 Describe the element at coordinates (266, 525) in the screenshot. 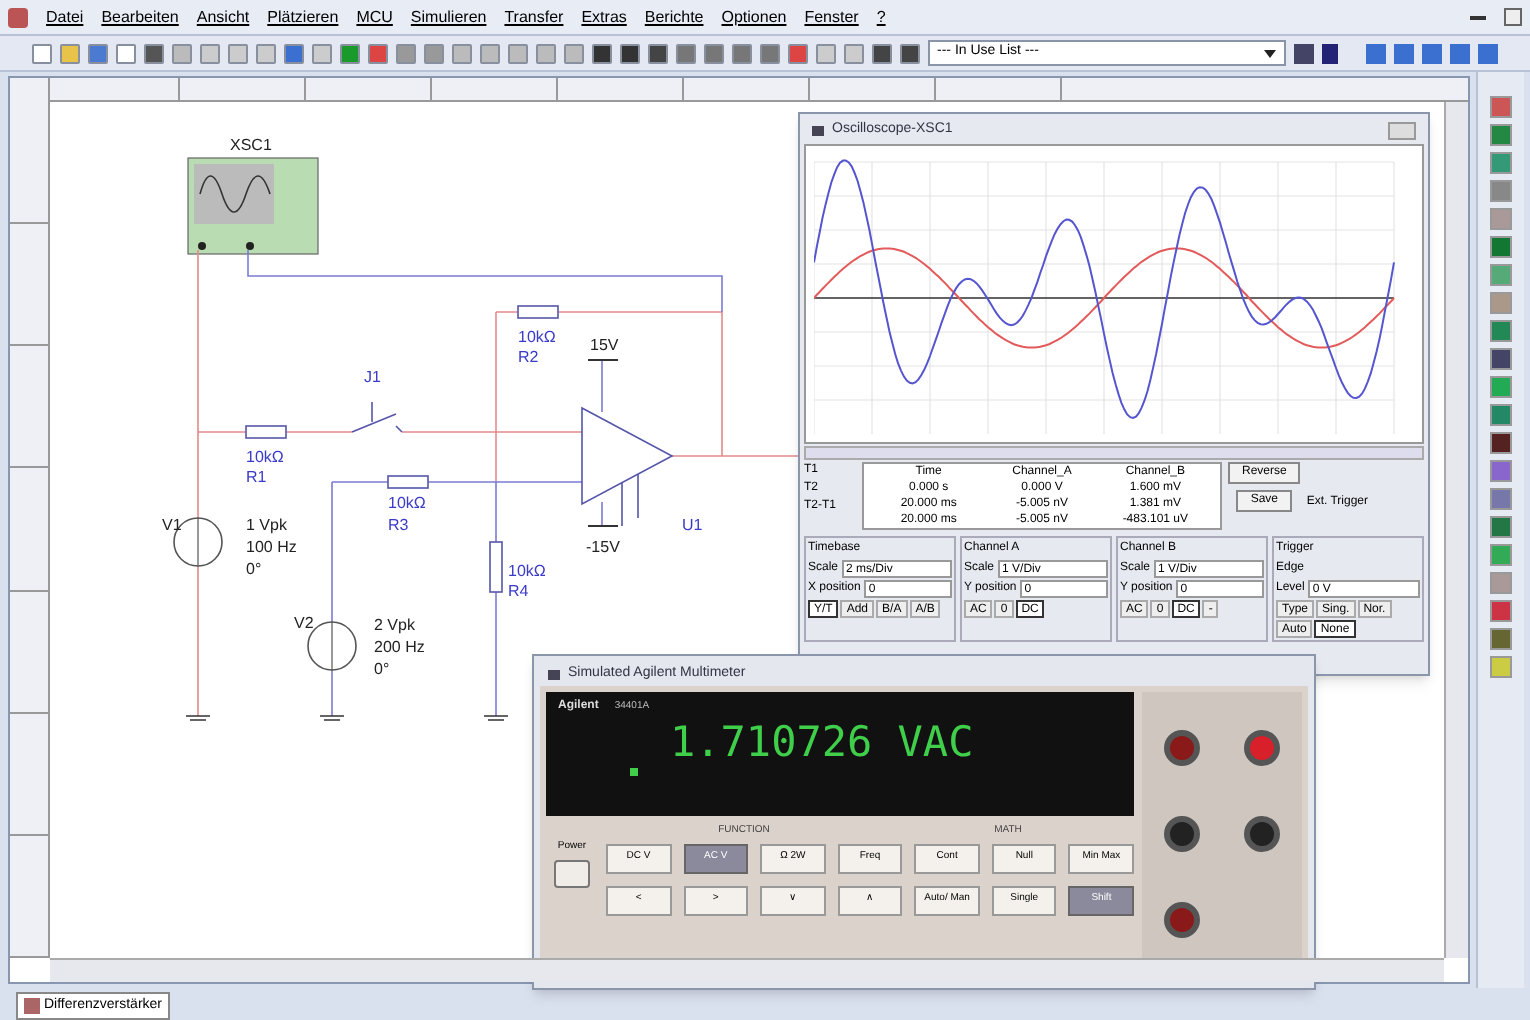

I see `schematic-label: 1 Vpk` at that location.